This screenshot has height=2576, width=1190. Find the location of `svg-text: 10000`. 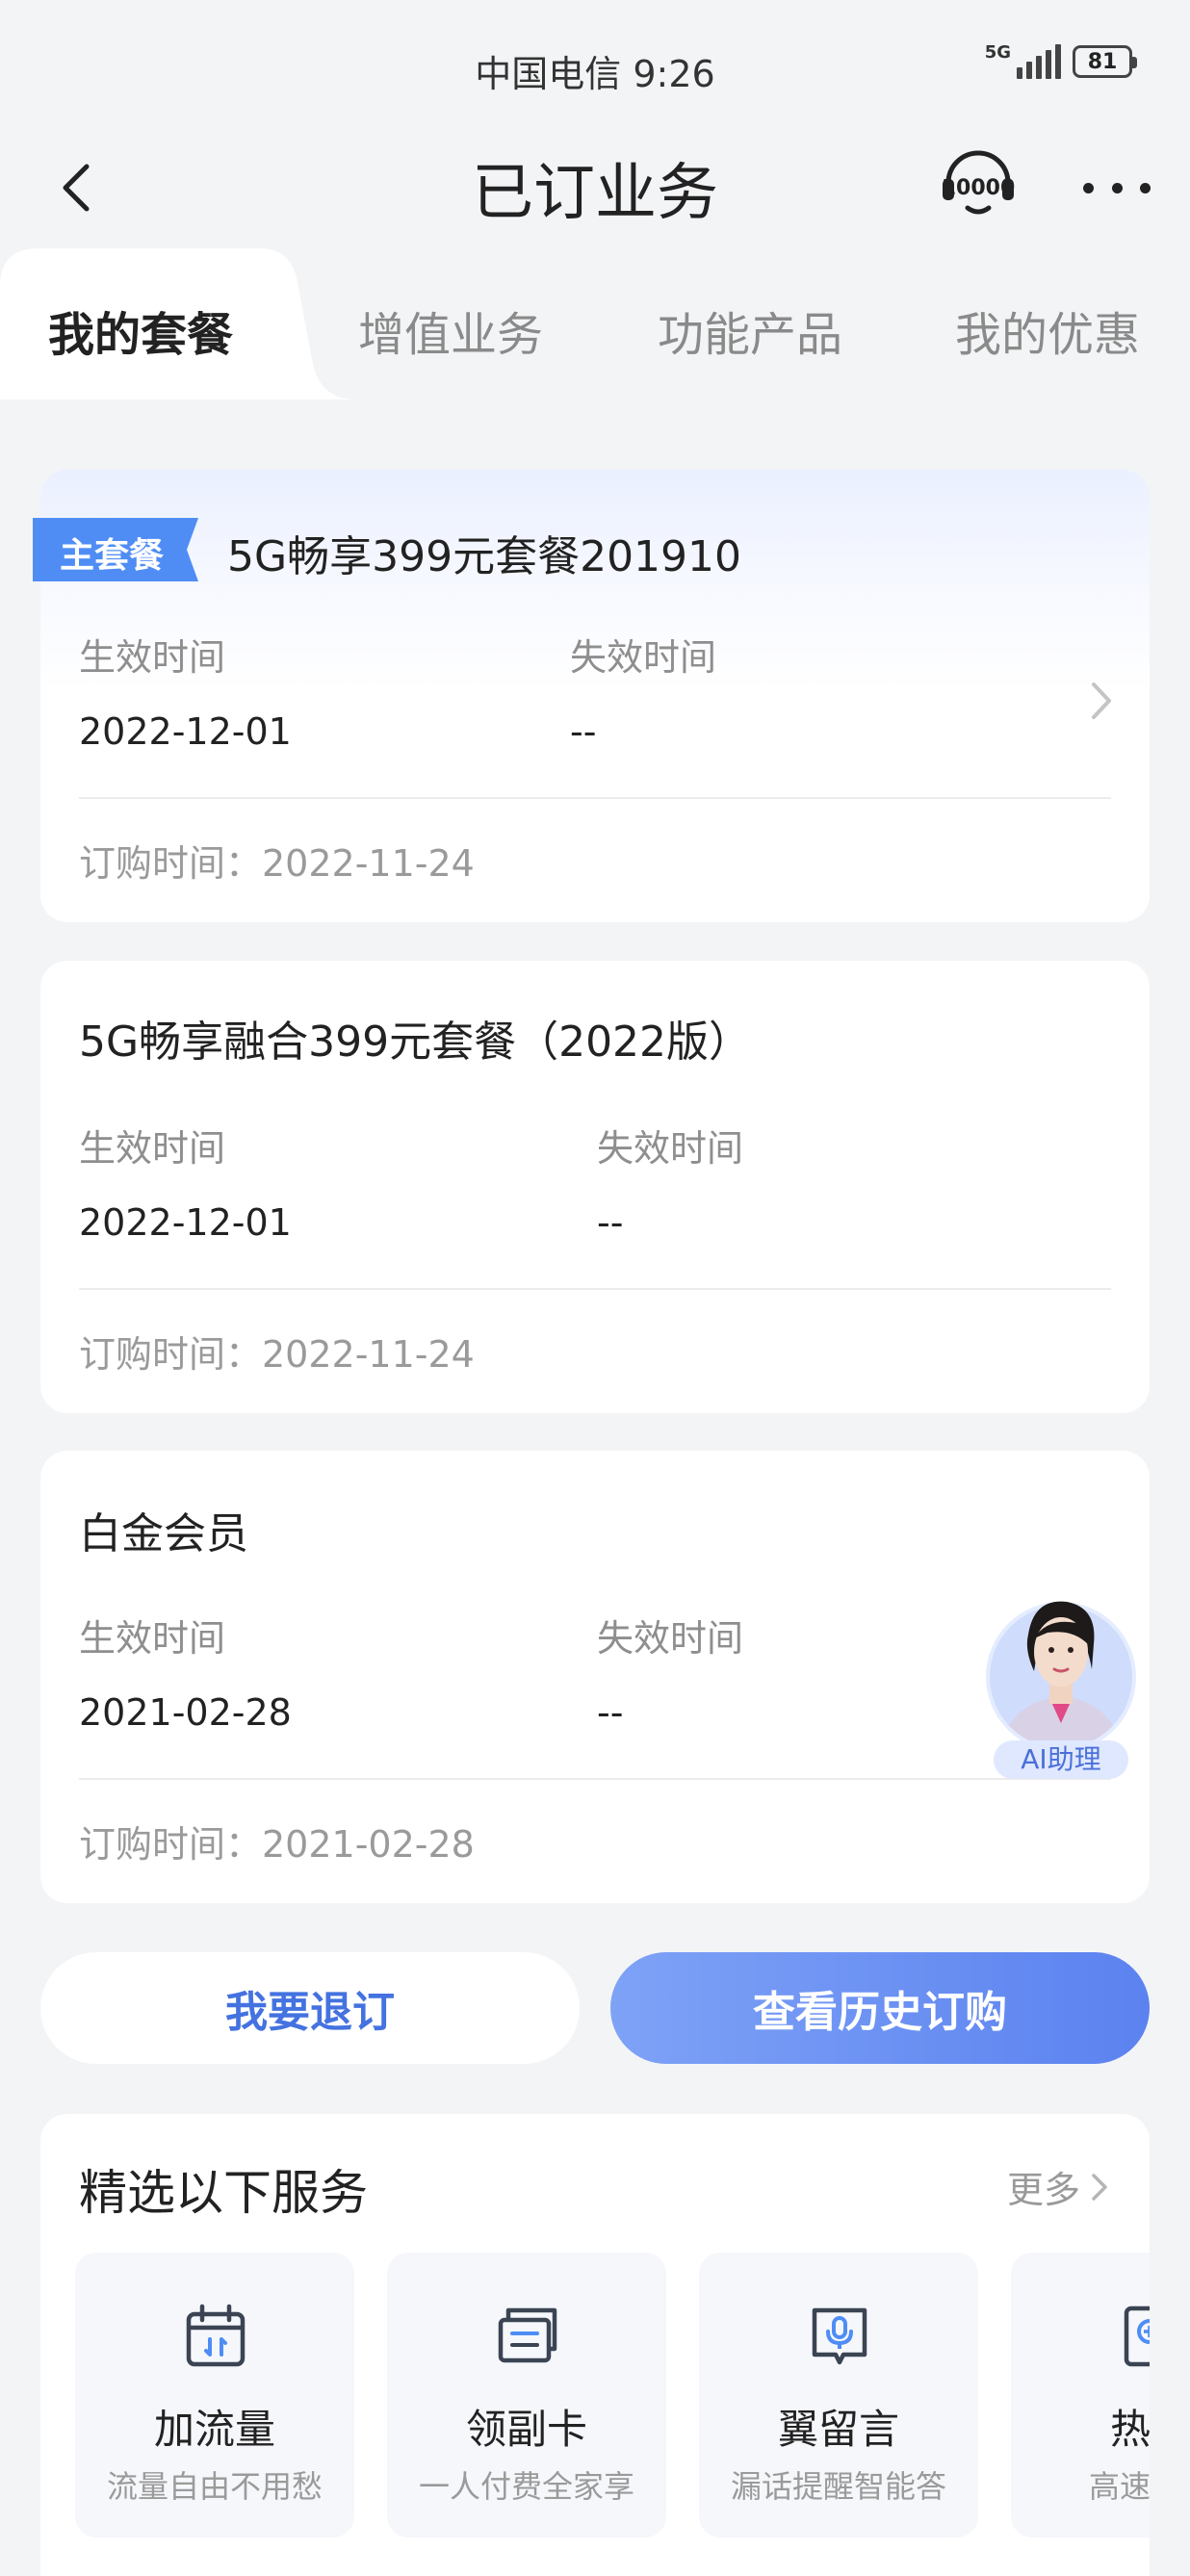

svg-text: 10000 is located at coordinates (979, 188).